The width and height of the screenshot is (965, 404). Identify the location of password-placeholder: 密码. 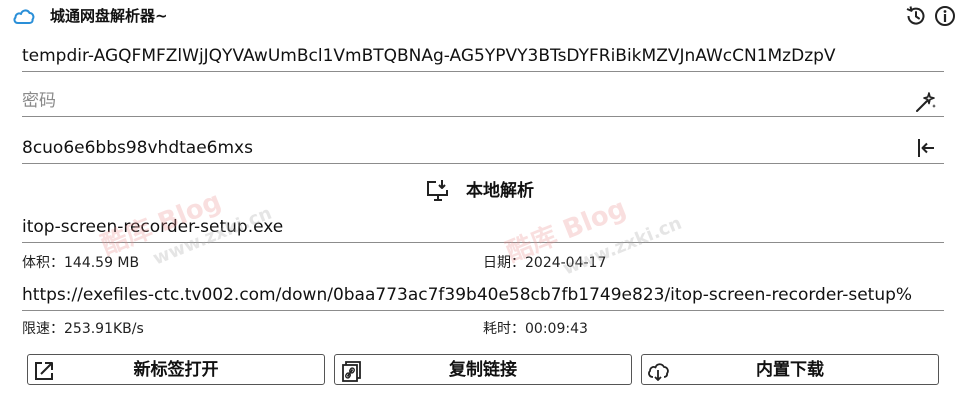
(39, 101).